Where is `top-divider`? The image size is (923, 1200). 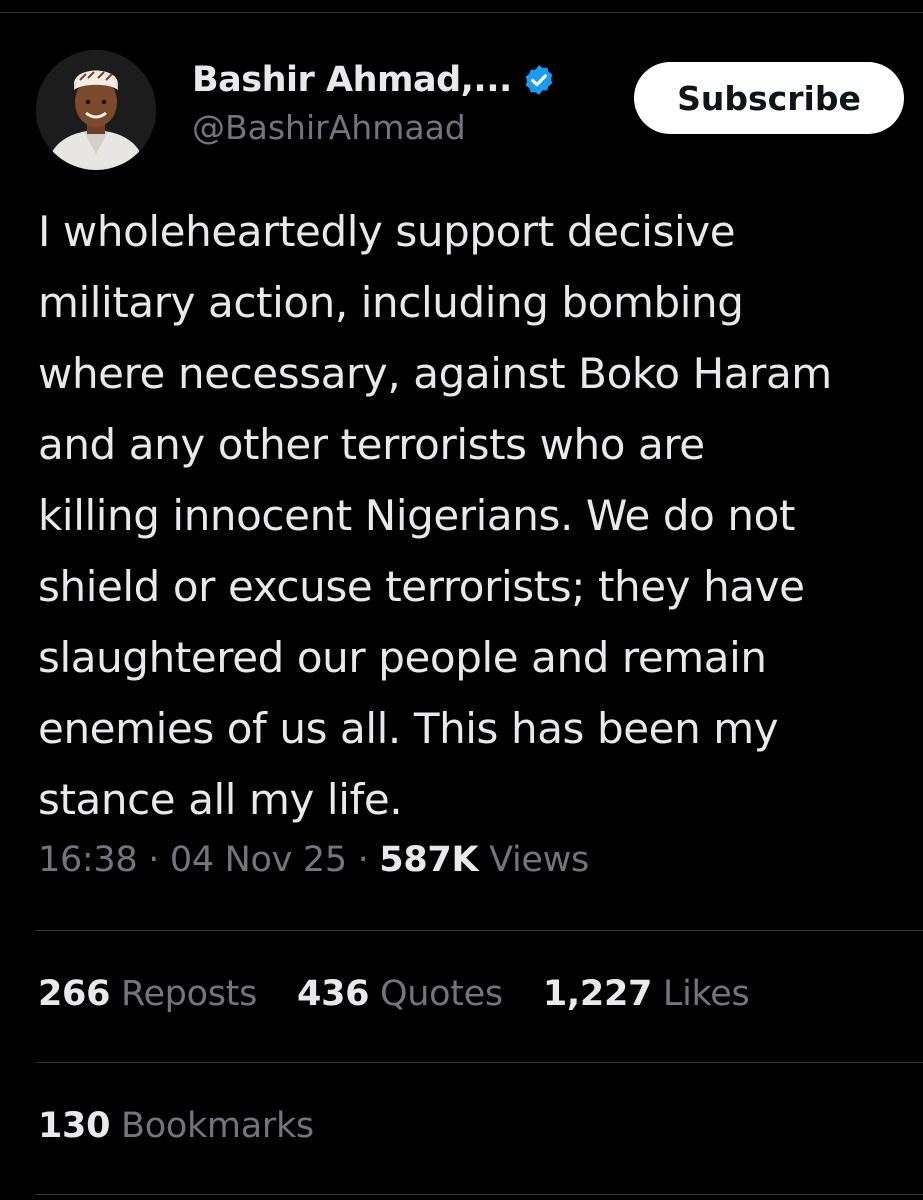
top-divider is located at coordinates (461, 12).